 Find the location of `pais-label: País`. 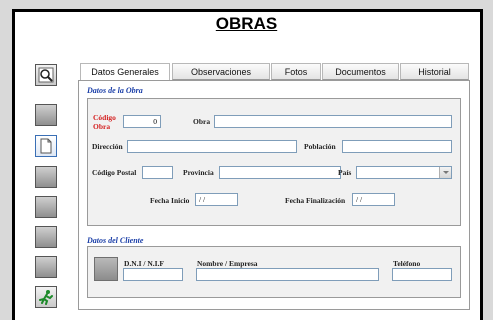

pais-label: País is located at coordinates (345, 172).